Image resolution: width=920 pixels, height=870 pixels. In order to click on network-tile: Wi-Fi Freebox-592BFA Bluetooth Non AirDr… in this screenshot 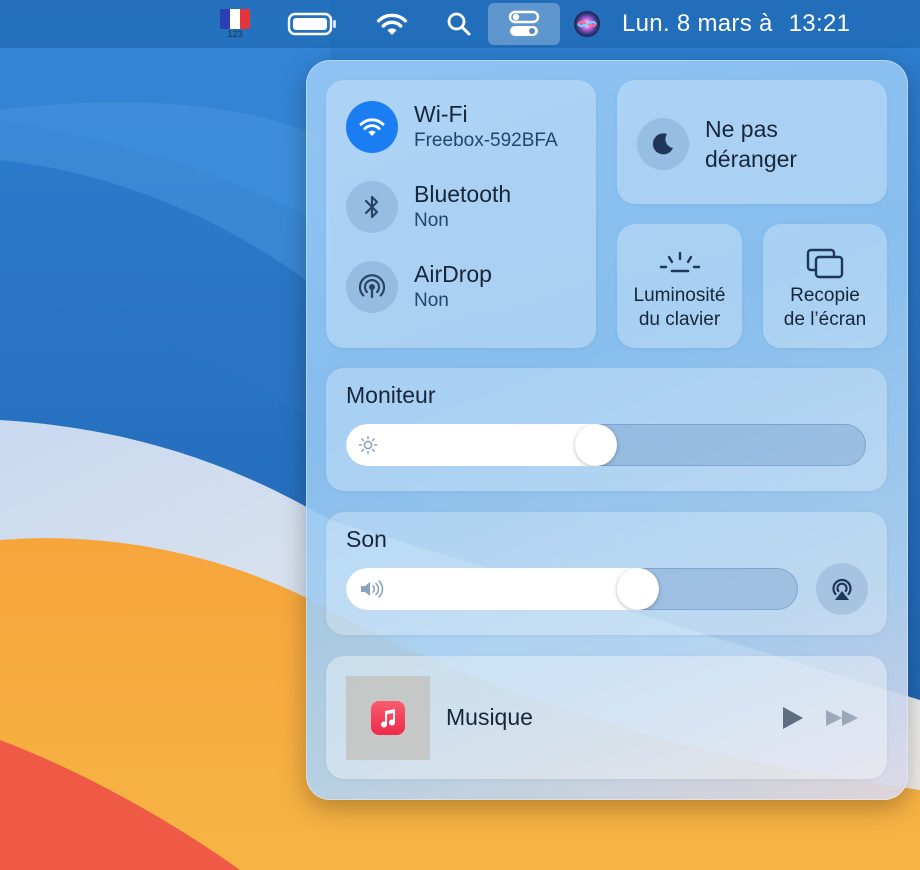, I will do `click(461, 214)`.